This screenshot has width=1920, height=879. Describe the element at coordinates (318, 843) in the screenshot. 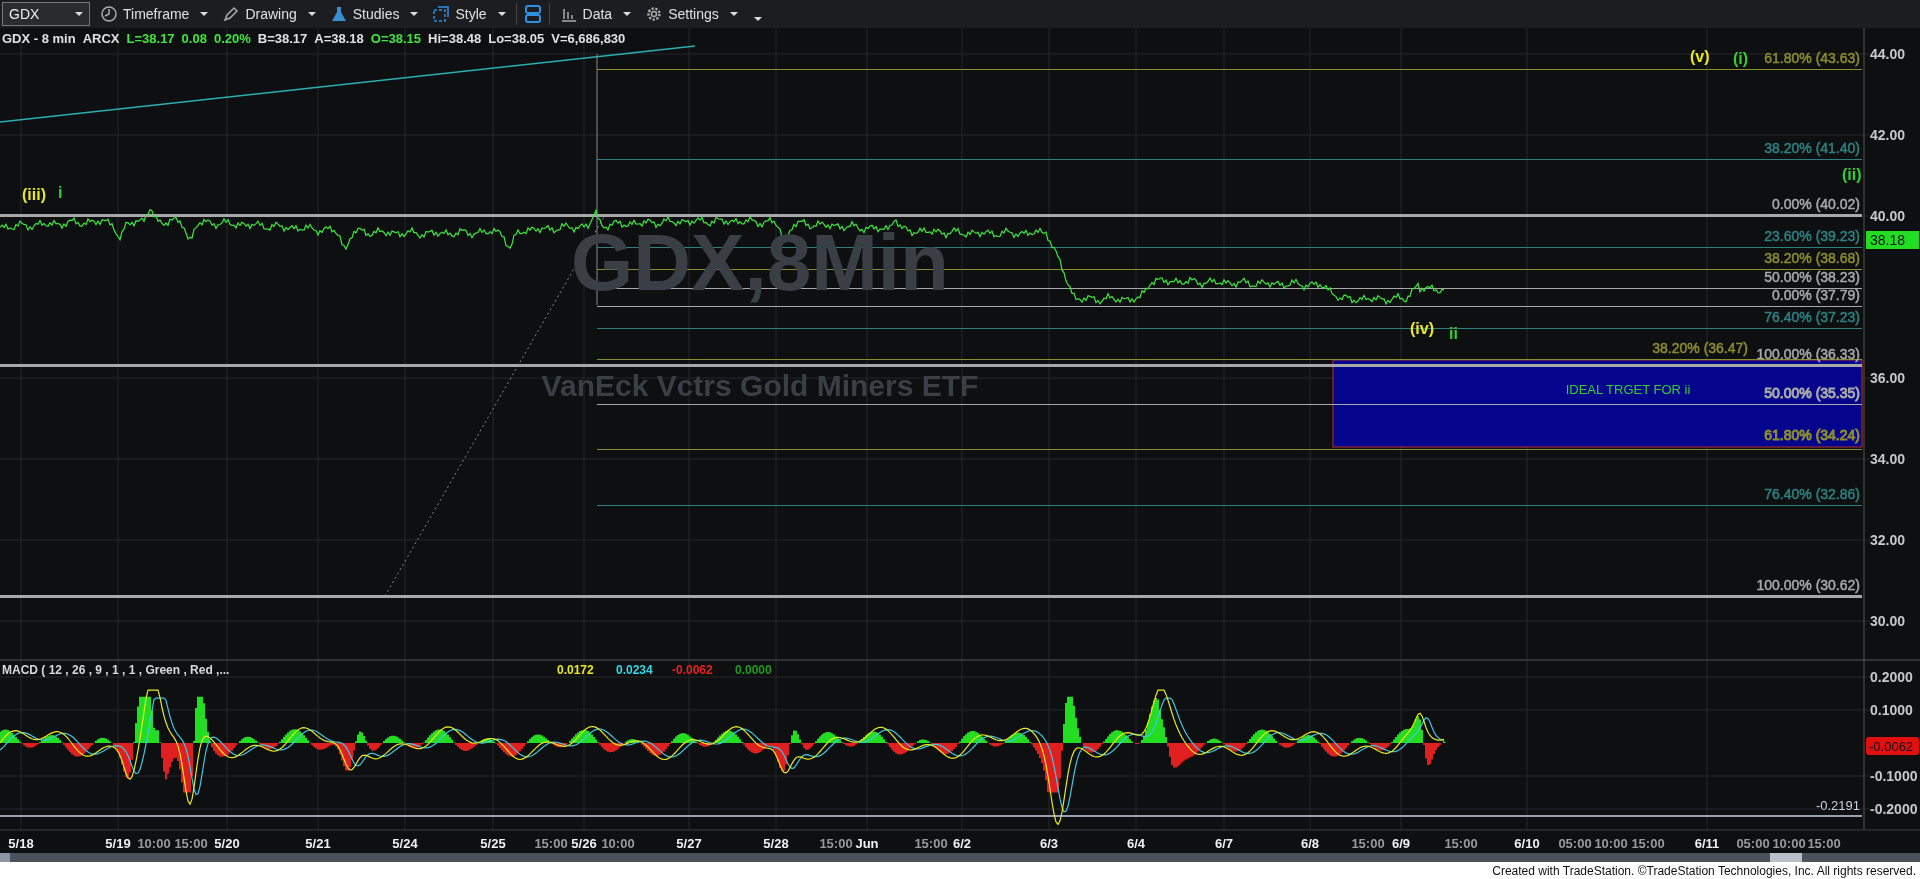

I see `time-axis-label: 5/21` at that location.